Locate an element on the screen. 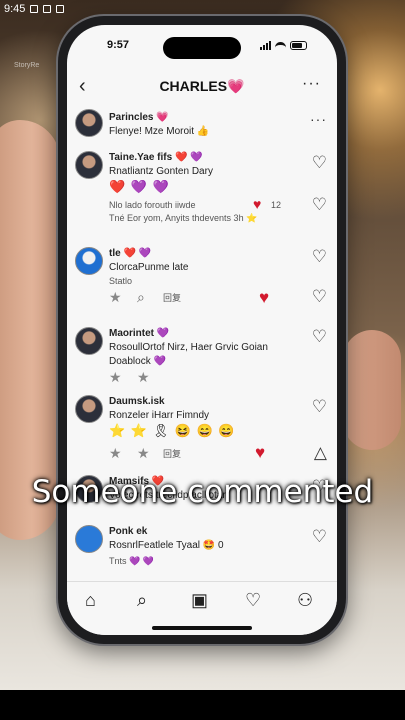 The width and height of the screenshot is (405, 720). app-icon is located at coordinates (60, 9).